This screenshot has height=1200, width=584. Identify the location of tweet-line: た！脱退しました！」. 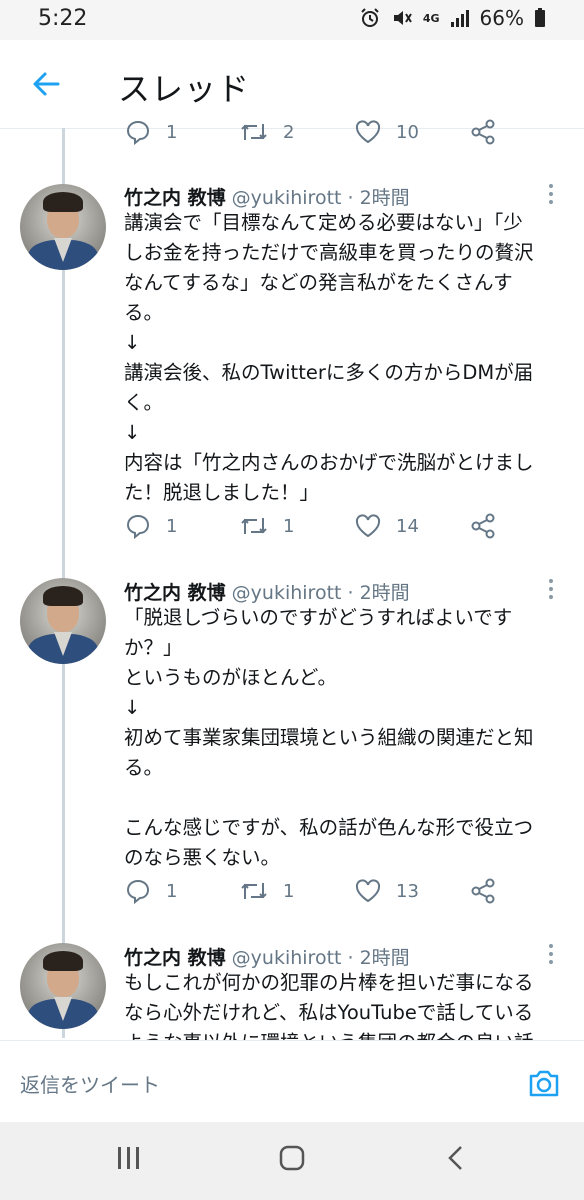
(222, 492).